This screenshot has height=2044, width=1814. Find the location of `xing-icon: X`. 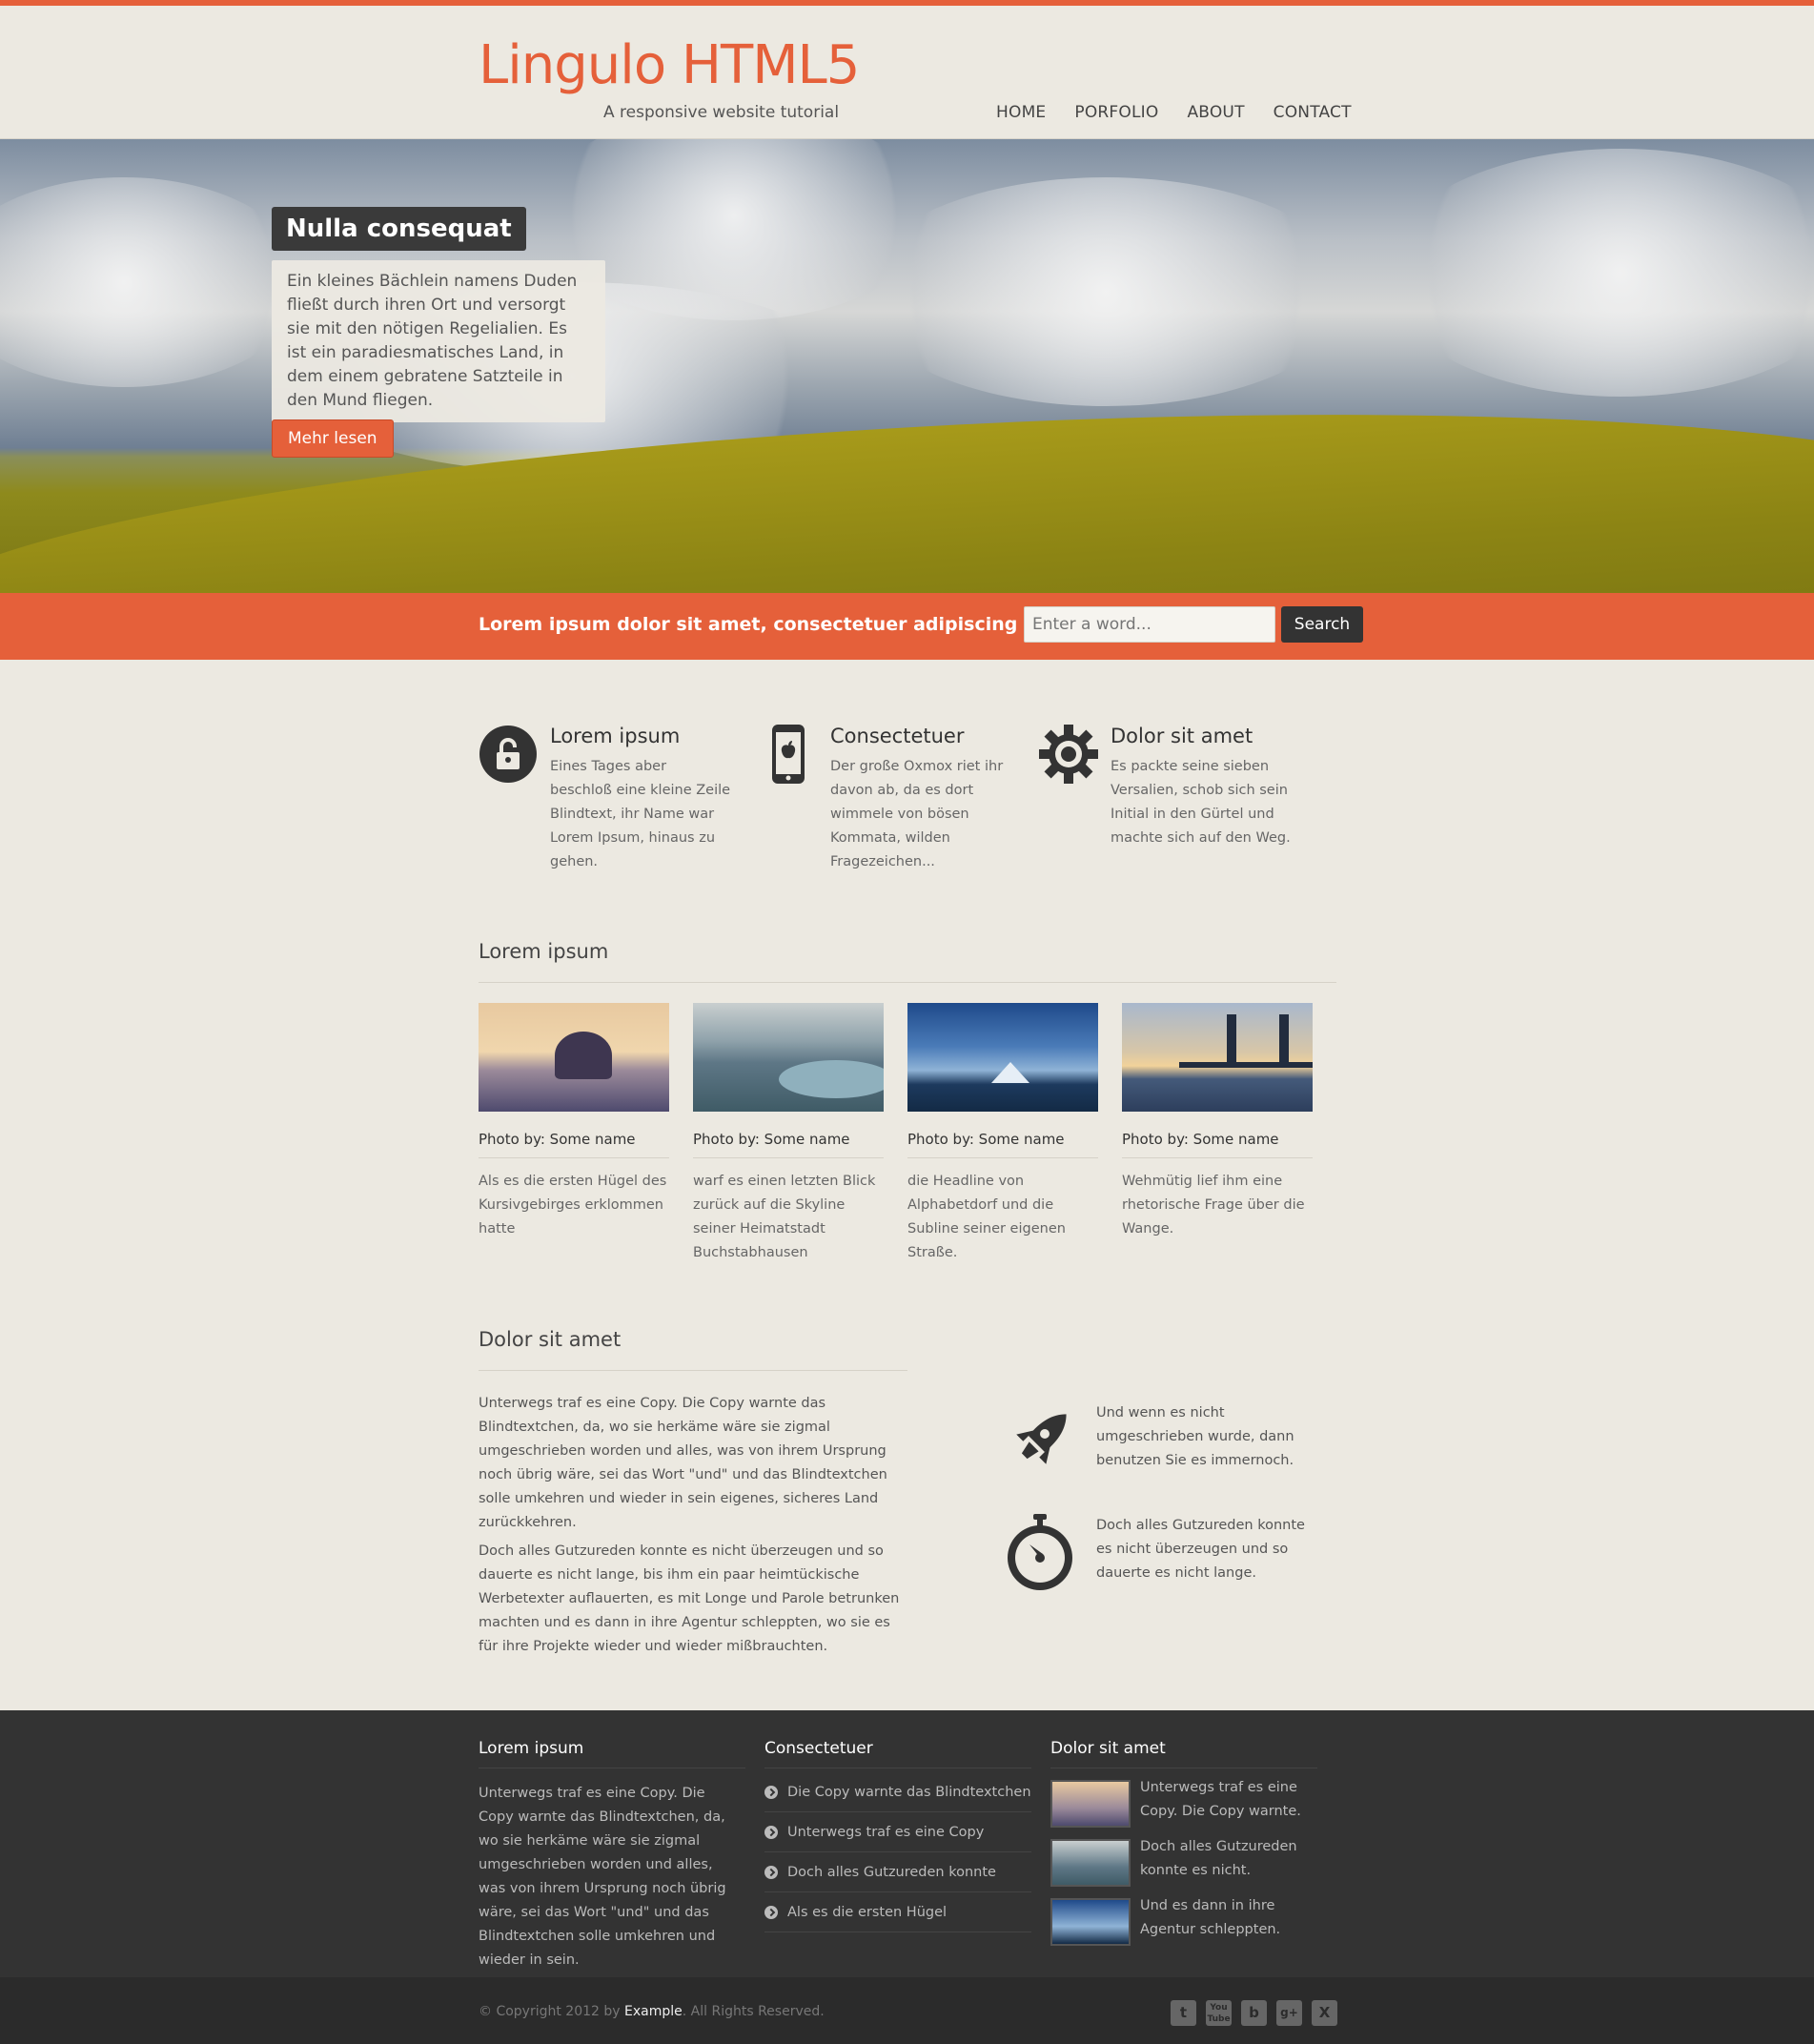

xing-icon: X is located at coordinates (1324, 2013).